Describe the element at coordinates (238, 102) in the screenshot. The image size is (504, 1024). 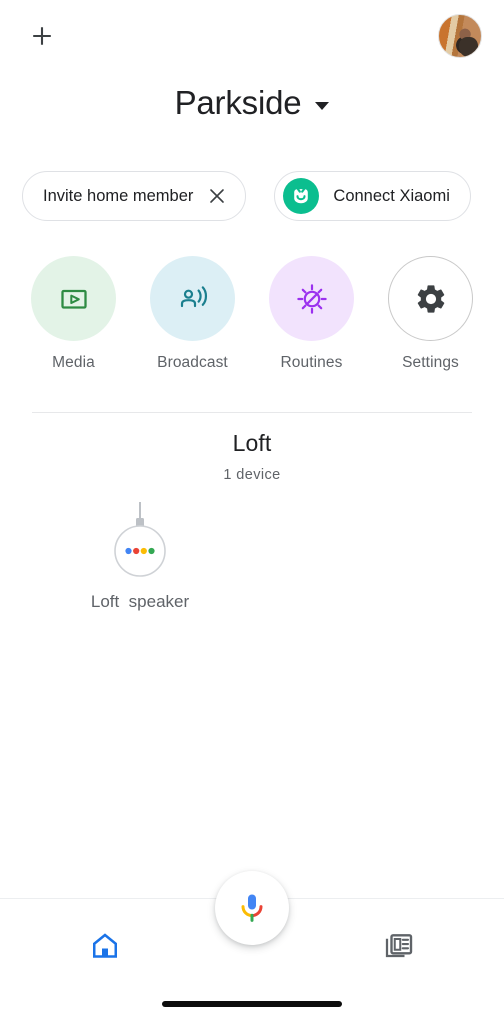
I see `page-title: Parkside` at that location.